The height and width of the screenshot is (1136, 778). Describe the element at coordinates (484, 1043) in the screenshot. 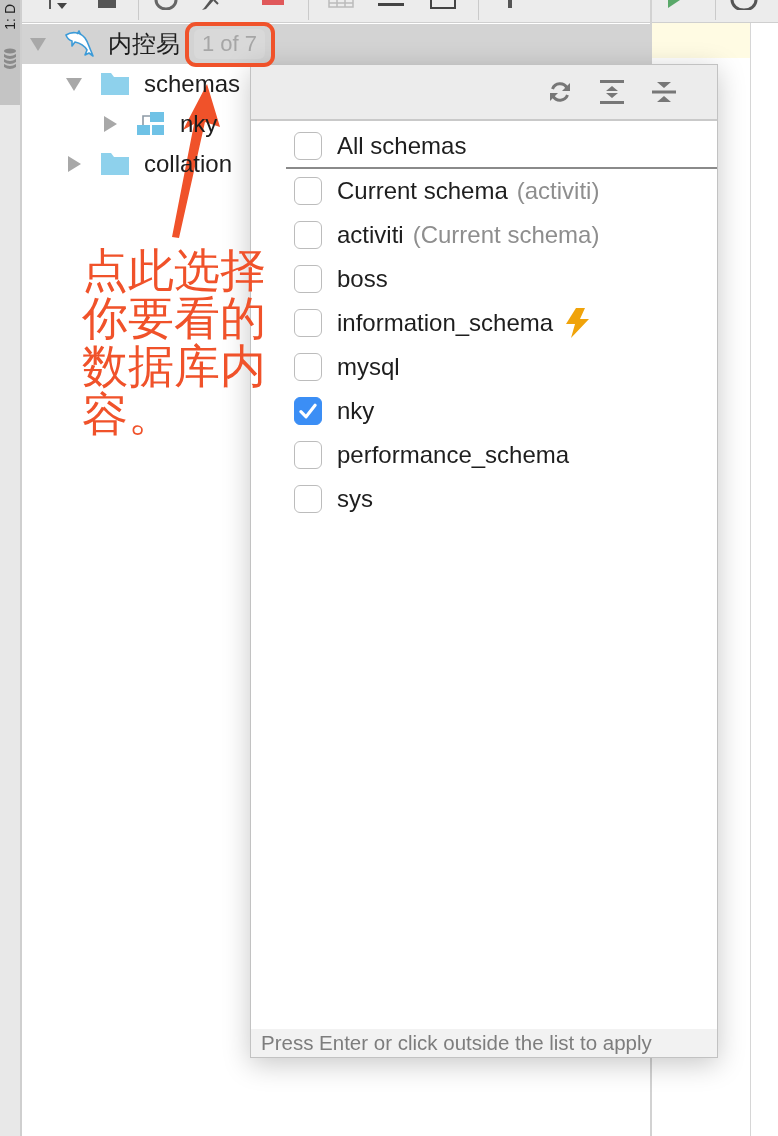

I see `hint-text: Press Enter or click outside the list to apply` at that location.